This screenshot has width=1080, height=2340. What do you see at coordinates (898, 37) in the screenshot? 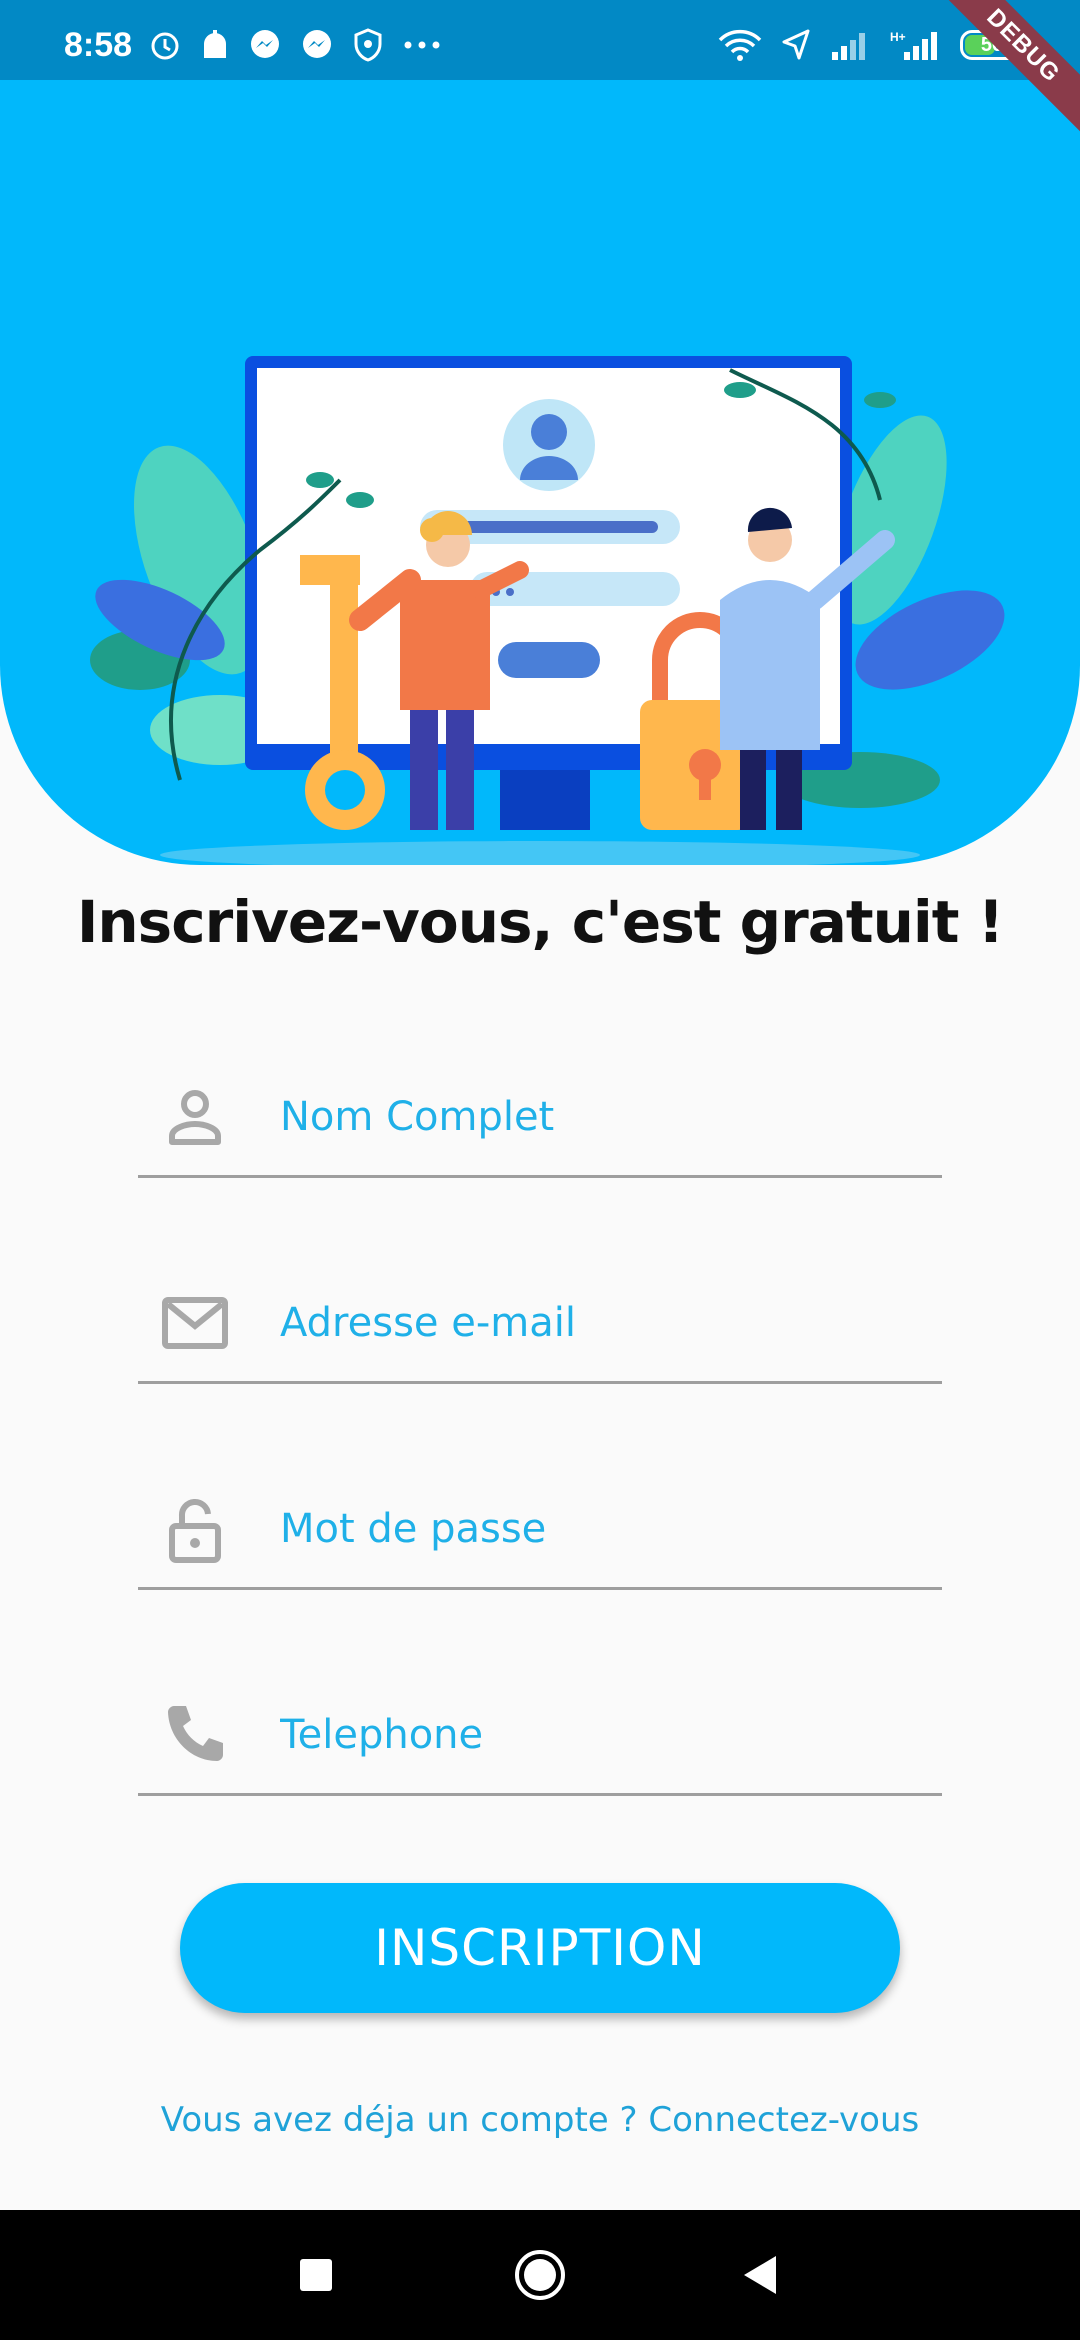
I see `svg-text: H+` at bounding box center [898, 37].